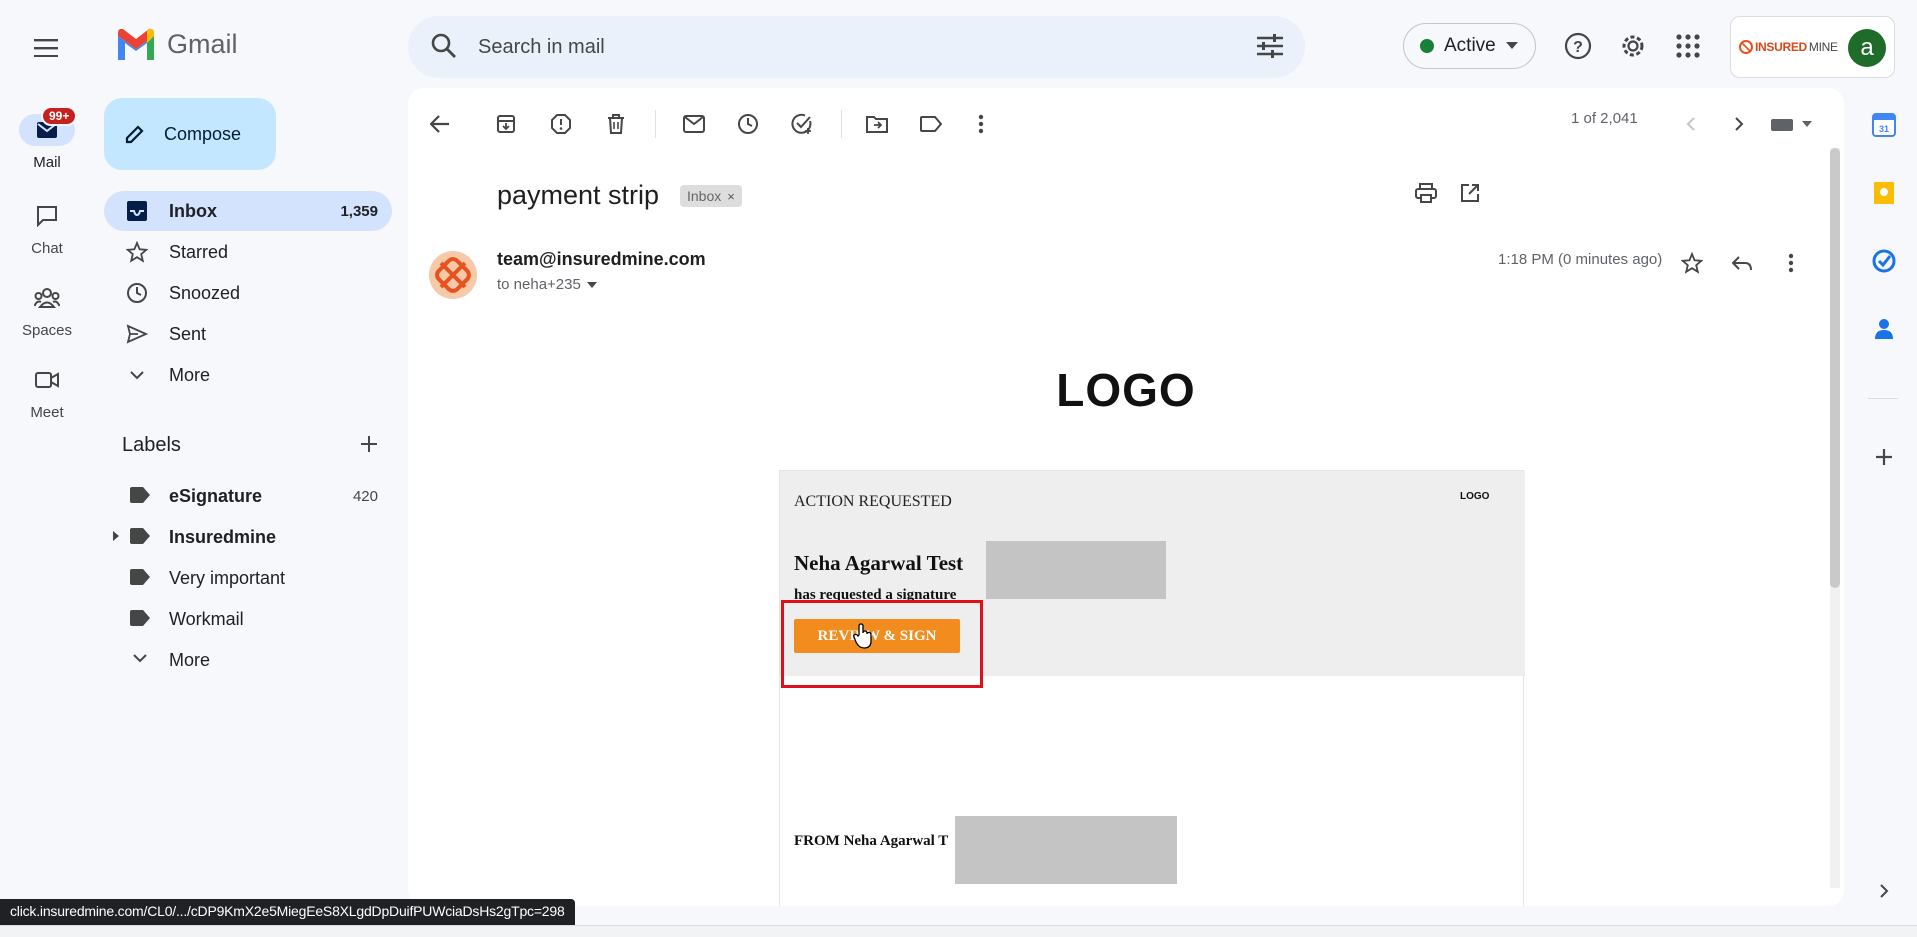 Image resolution: width=1917 pixels, height=937 pixels. What do you see at coordinates (1633, 46) in the screenshot?
I see `settings-gear-icon` at bounding box center [1633, 46].